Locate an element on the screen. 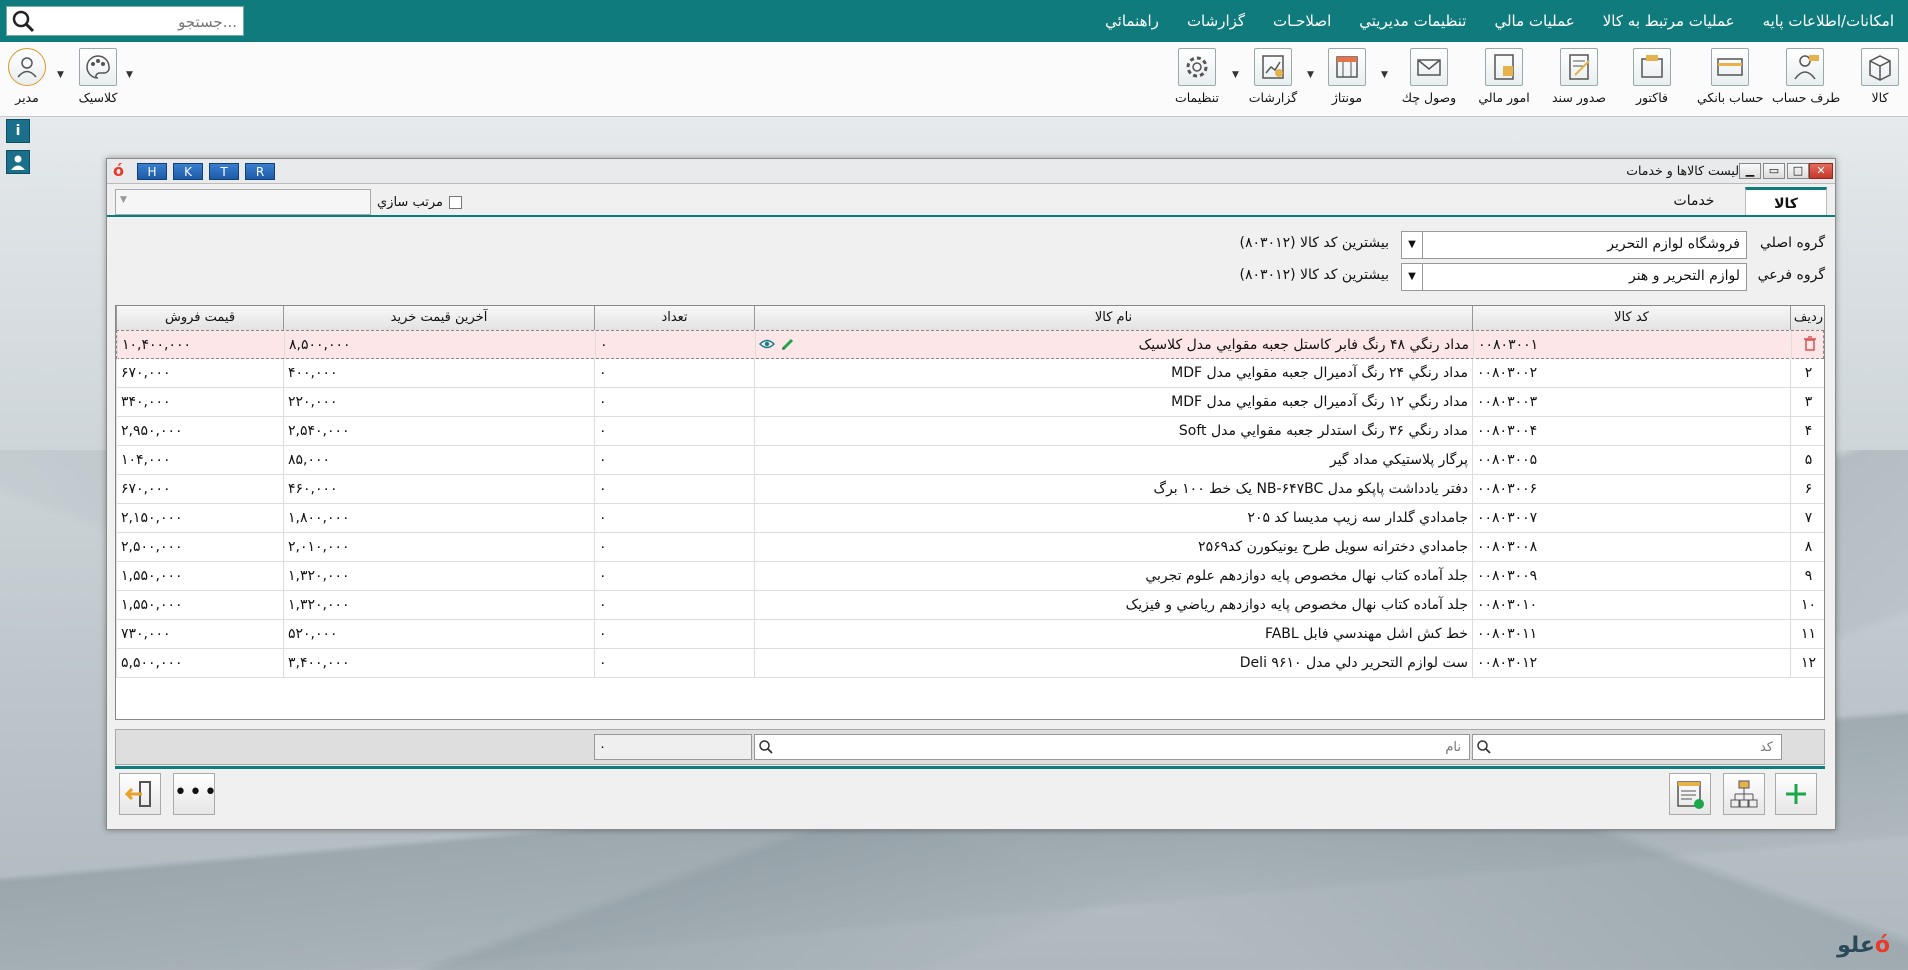 The width and height of the screenshot is (1908, 970). cell-code: ۰۰۸۰۳۰۰۹ is located at coordinates (1631, 576).